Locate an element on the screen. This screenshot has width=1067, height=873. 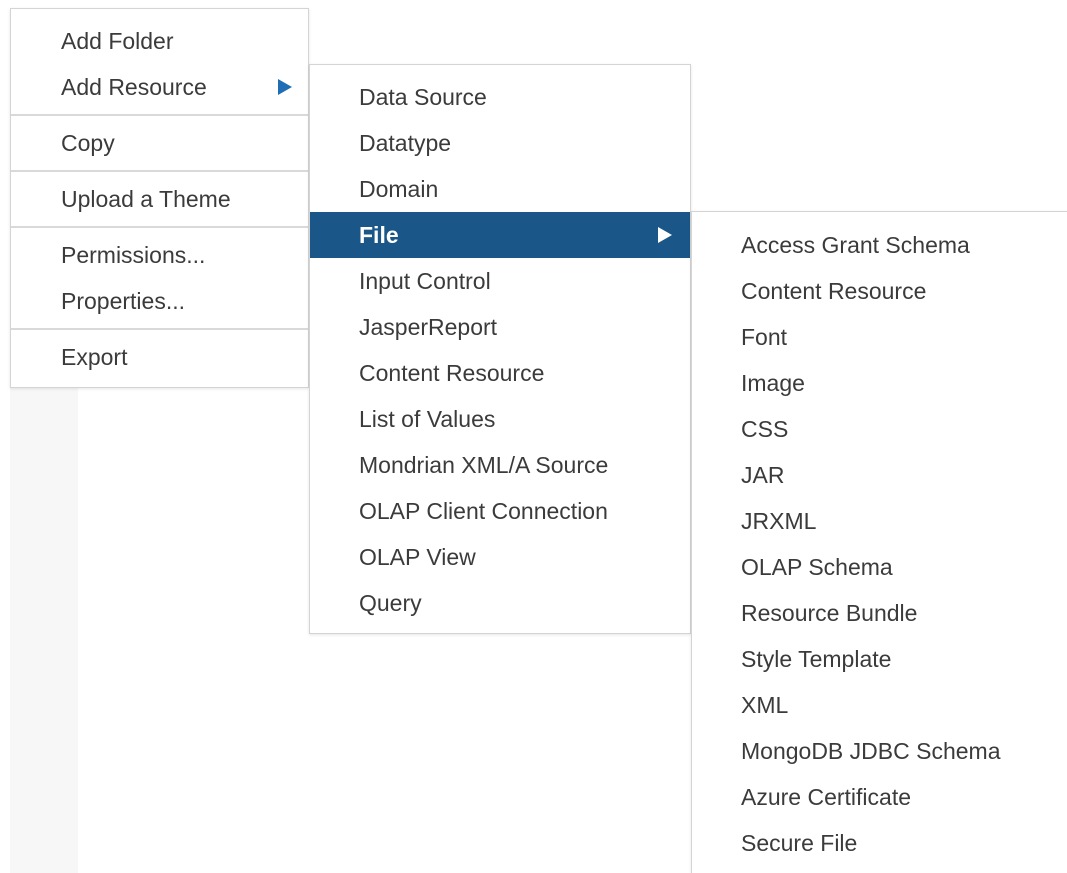
file-item-resource-bundle: Resource Bundle is located at coordinates (879, 613).